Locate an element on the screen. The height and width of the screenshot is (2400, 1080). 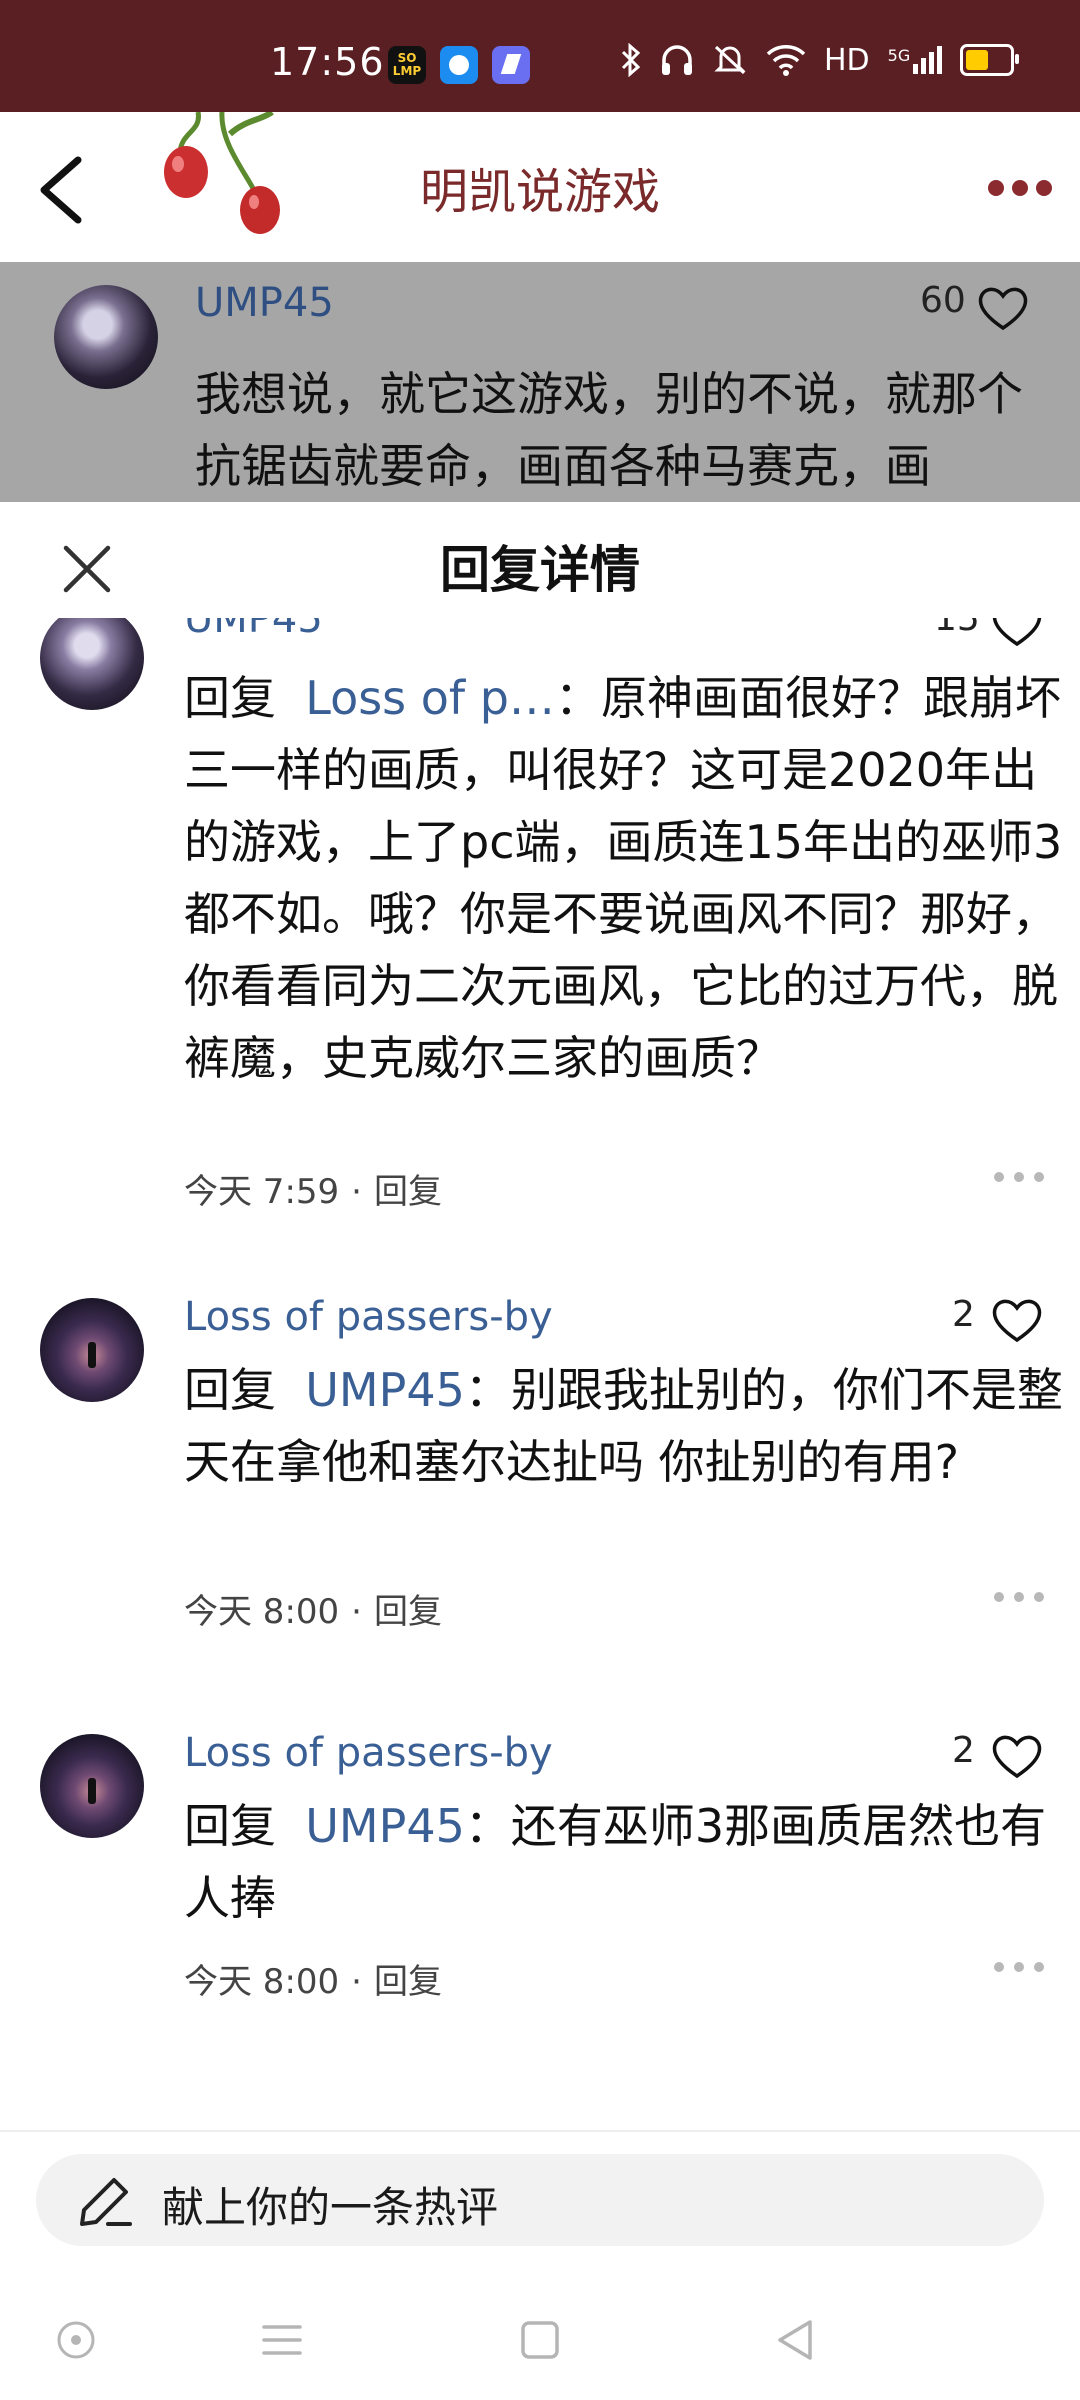
like-count: 15 is located at coordinates (957, 628).